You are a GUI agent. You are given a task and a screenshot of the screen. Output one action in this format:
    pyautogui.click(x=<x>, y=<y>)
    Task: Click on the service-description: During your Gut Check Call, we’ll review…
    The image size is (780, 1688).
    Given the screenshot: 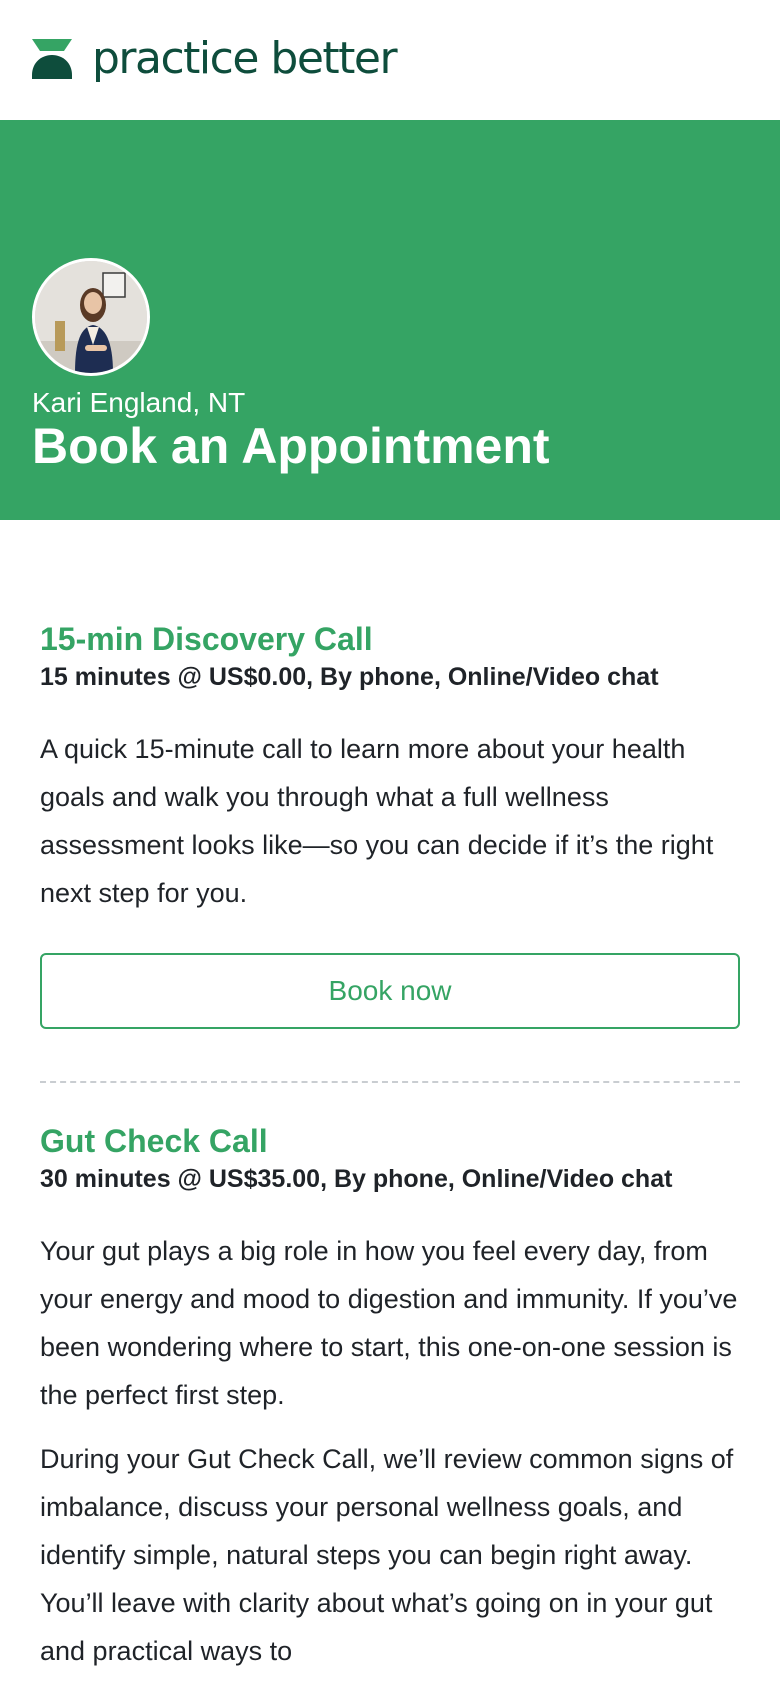 What is the action you would take?
    pyautogui.click(x=387, y=1555)
    